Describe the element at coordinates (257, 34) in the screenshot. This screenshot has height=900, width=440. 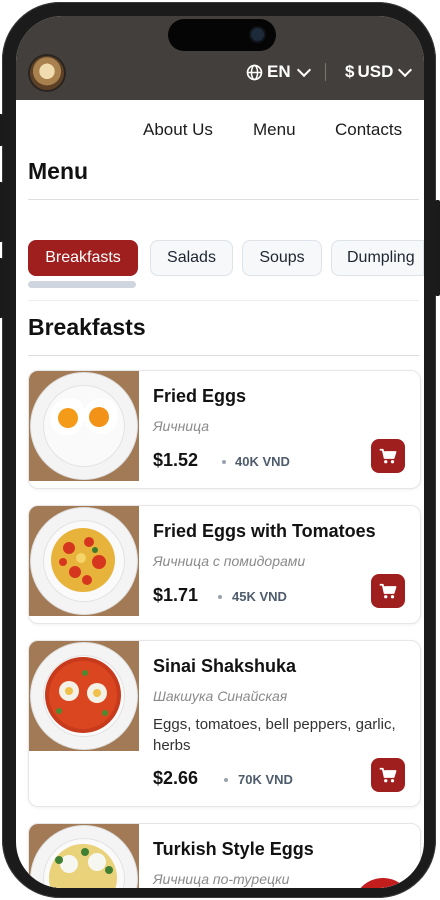
I see `camera-icon` at that location.